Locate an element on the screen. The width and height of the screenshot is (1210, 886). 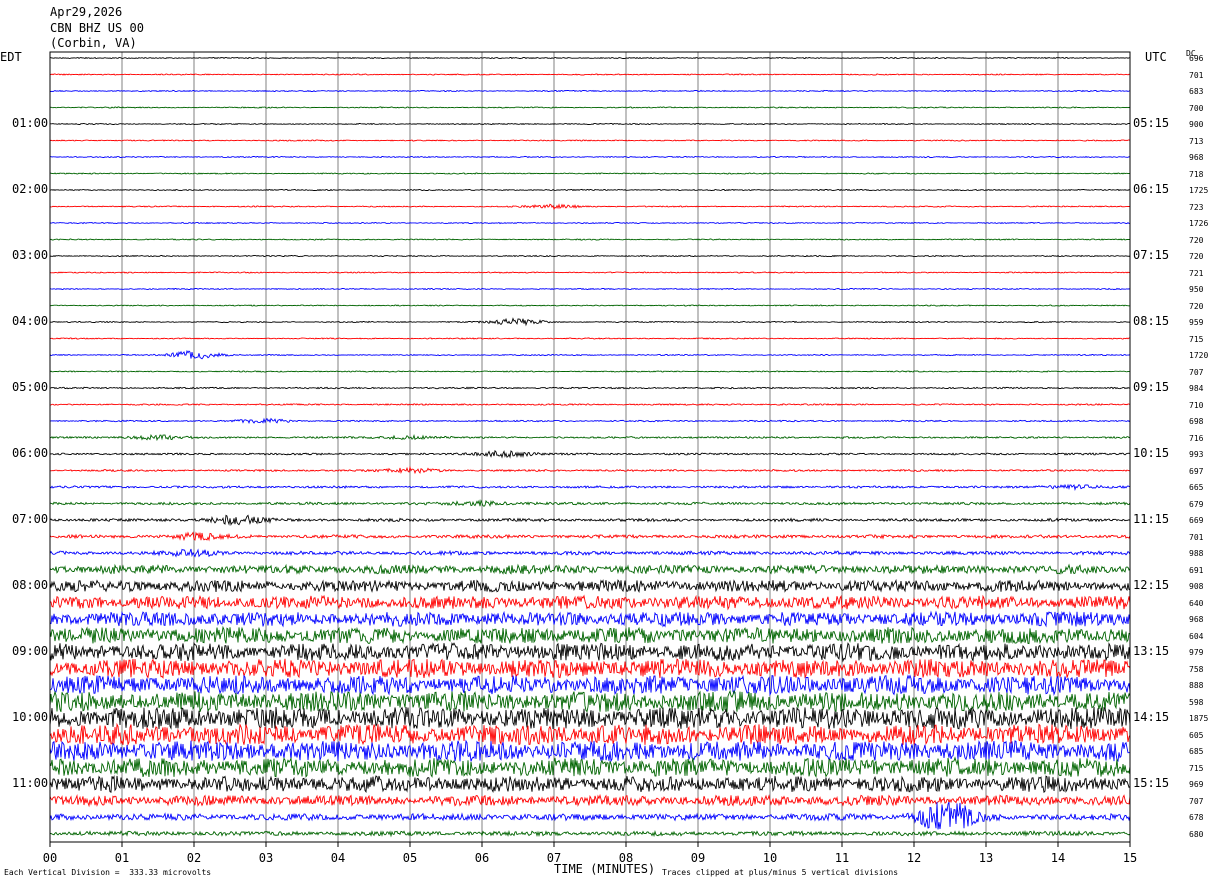
x-tick-label: 10 is located at coordinates (770, 858).